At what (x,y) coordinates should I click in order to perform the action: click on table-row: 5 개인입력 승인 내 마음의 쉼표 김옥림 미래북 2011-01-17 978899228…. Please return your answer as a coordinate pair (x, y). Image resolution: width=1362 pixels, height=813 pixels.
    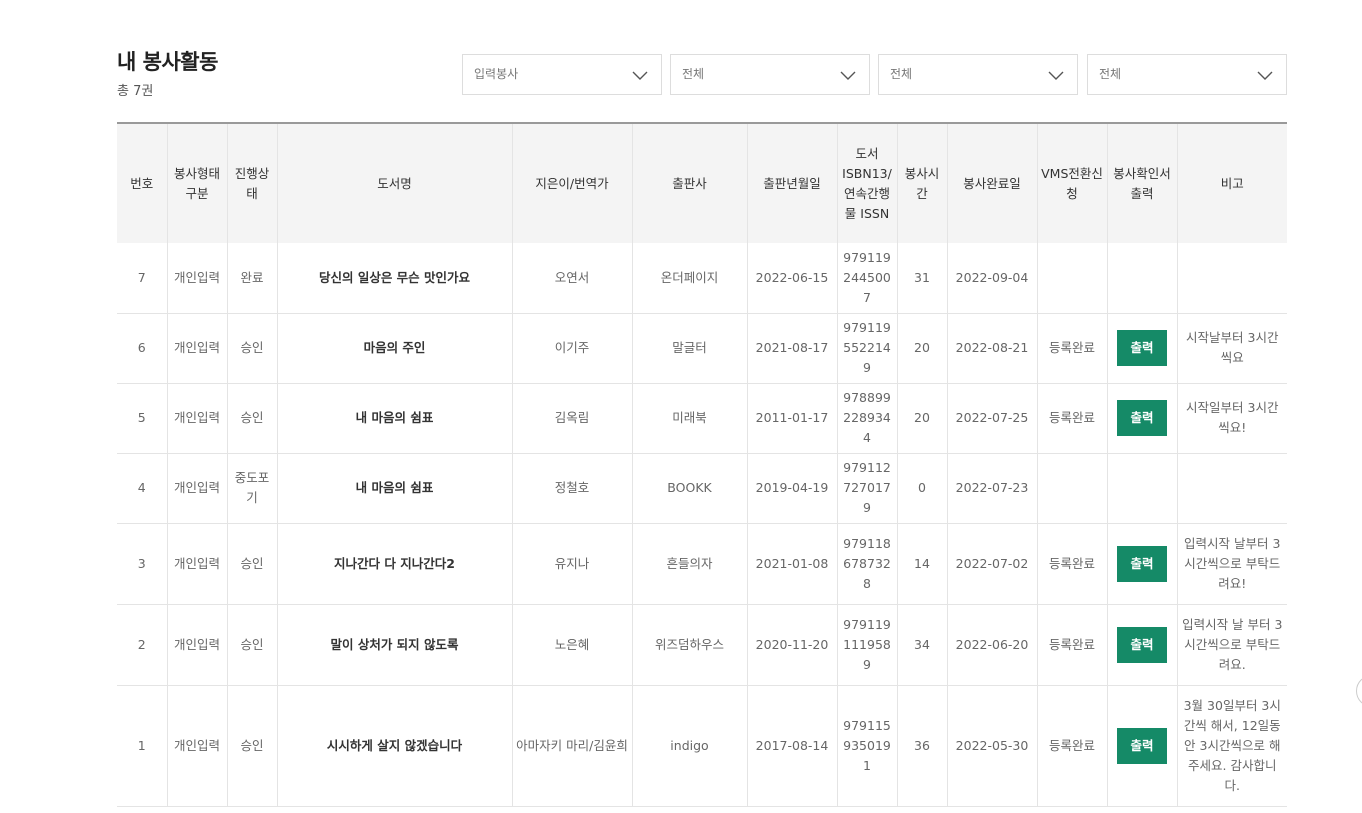
    Looking at the image, I should click on (702, 418).